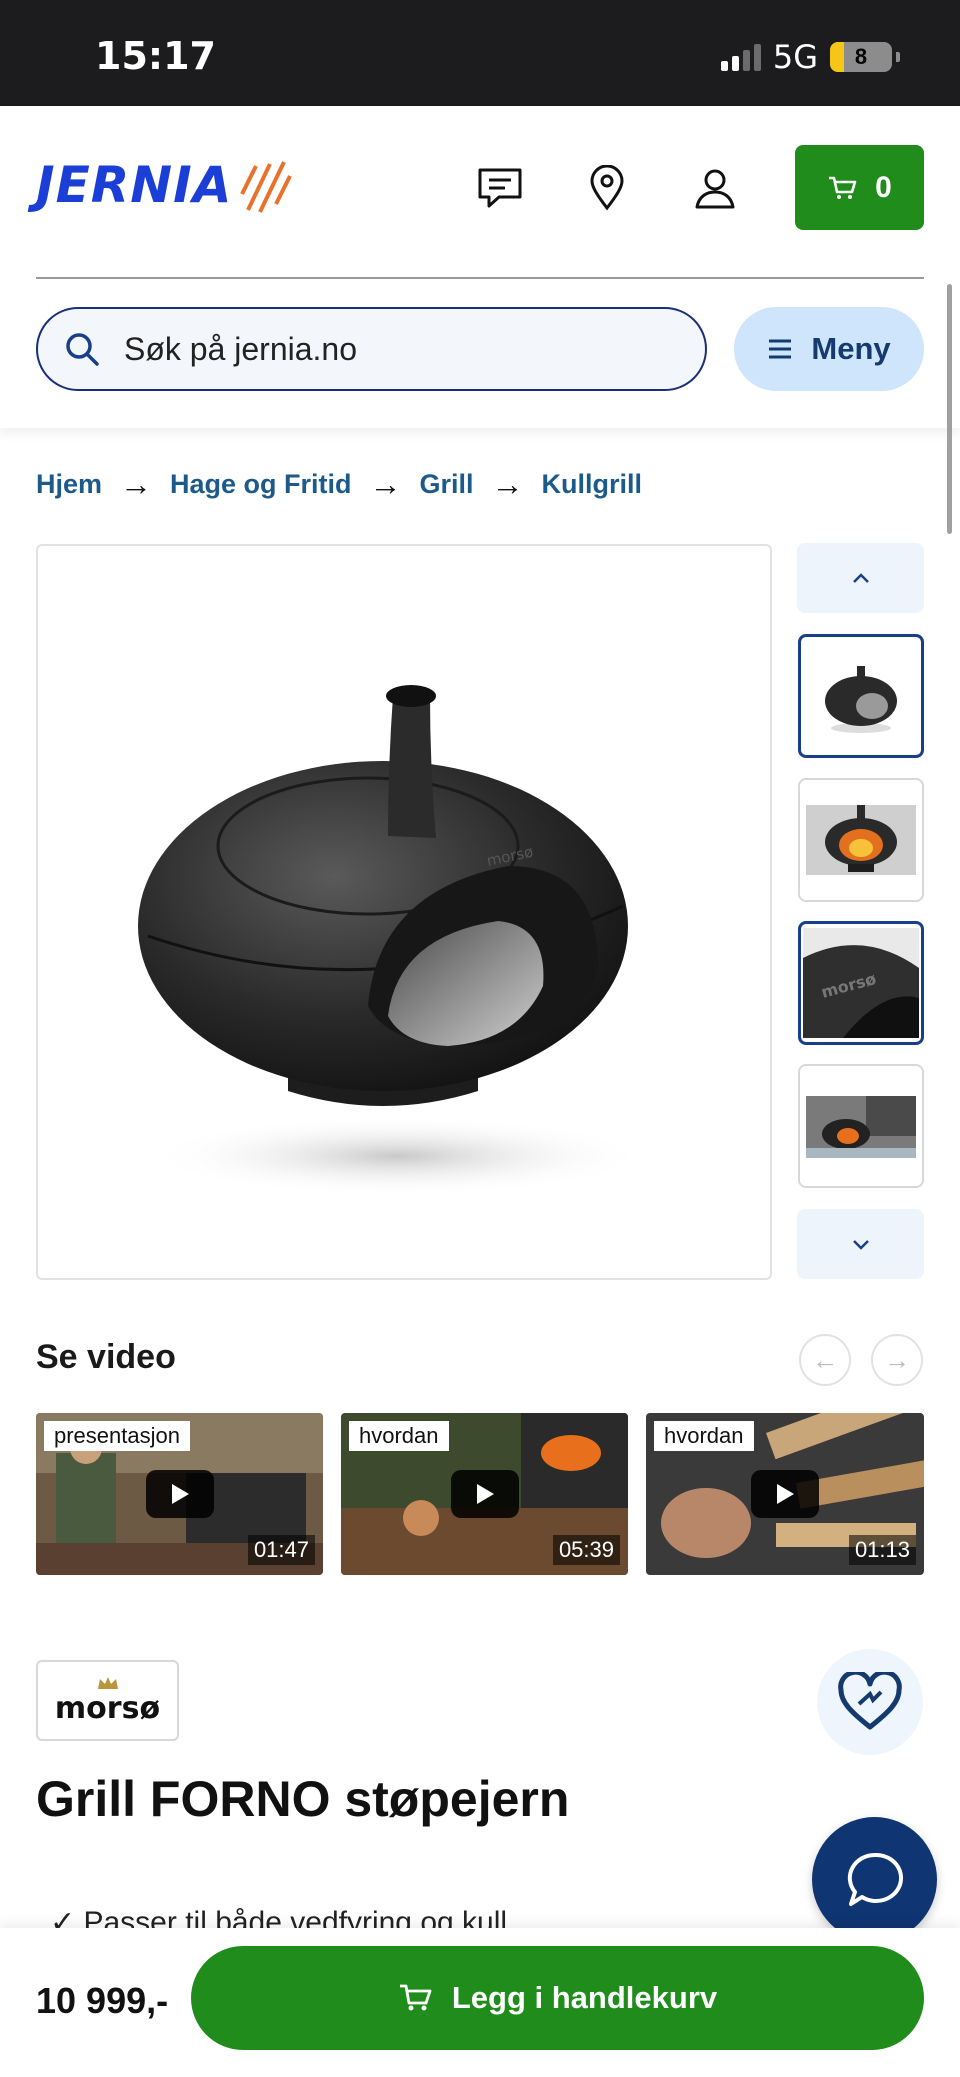 This screenshot has width=960, height=2077. Describe the element at coordinates (715, 188) in the screenshot. I see `user-account-icon` at that location.